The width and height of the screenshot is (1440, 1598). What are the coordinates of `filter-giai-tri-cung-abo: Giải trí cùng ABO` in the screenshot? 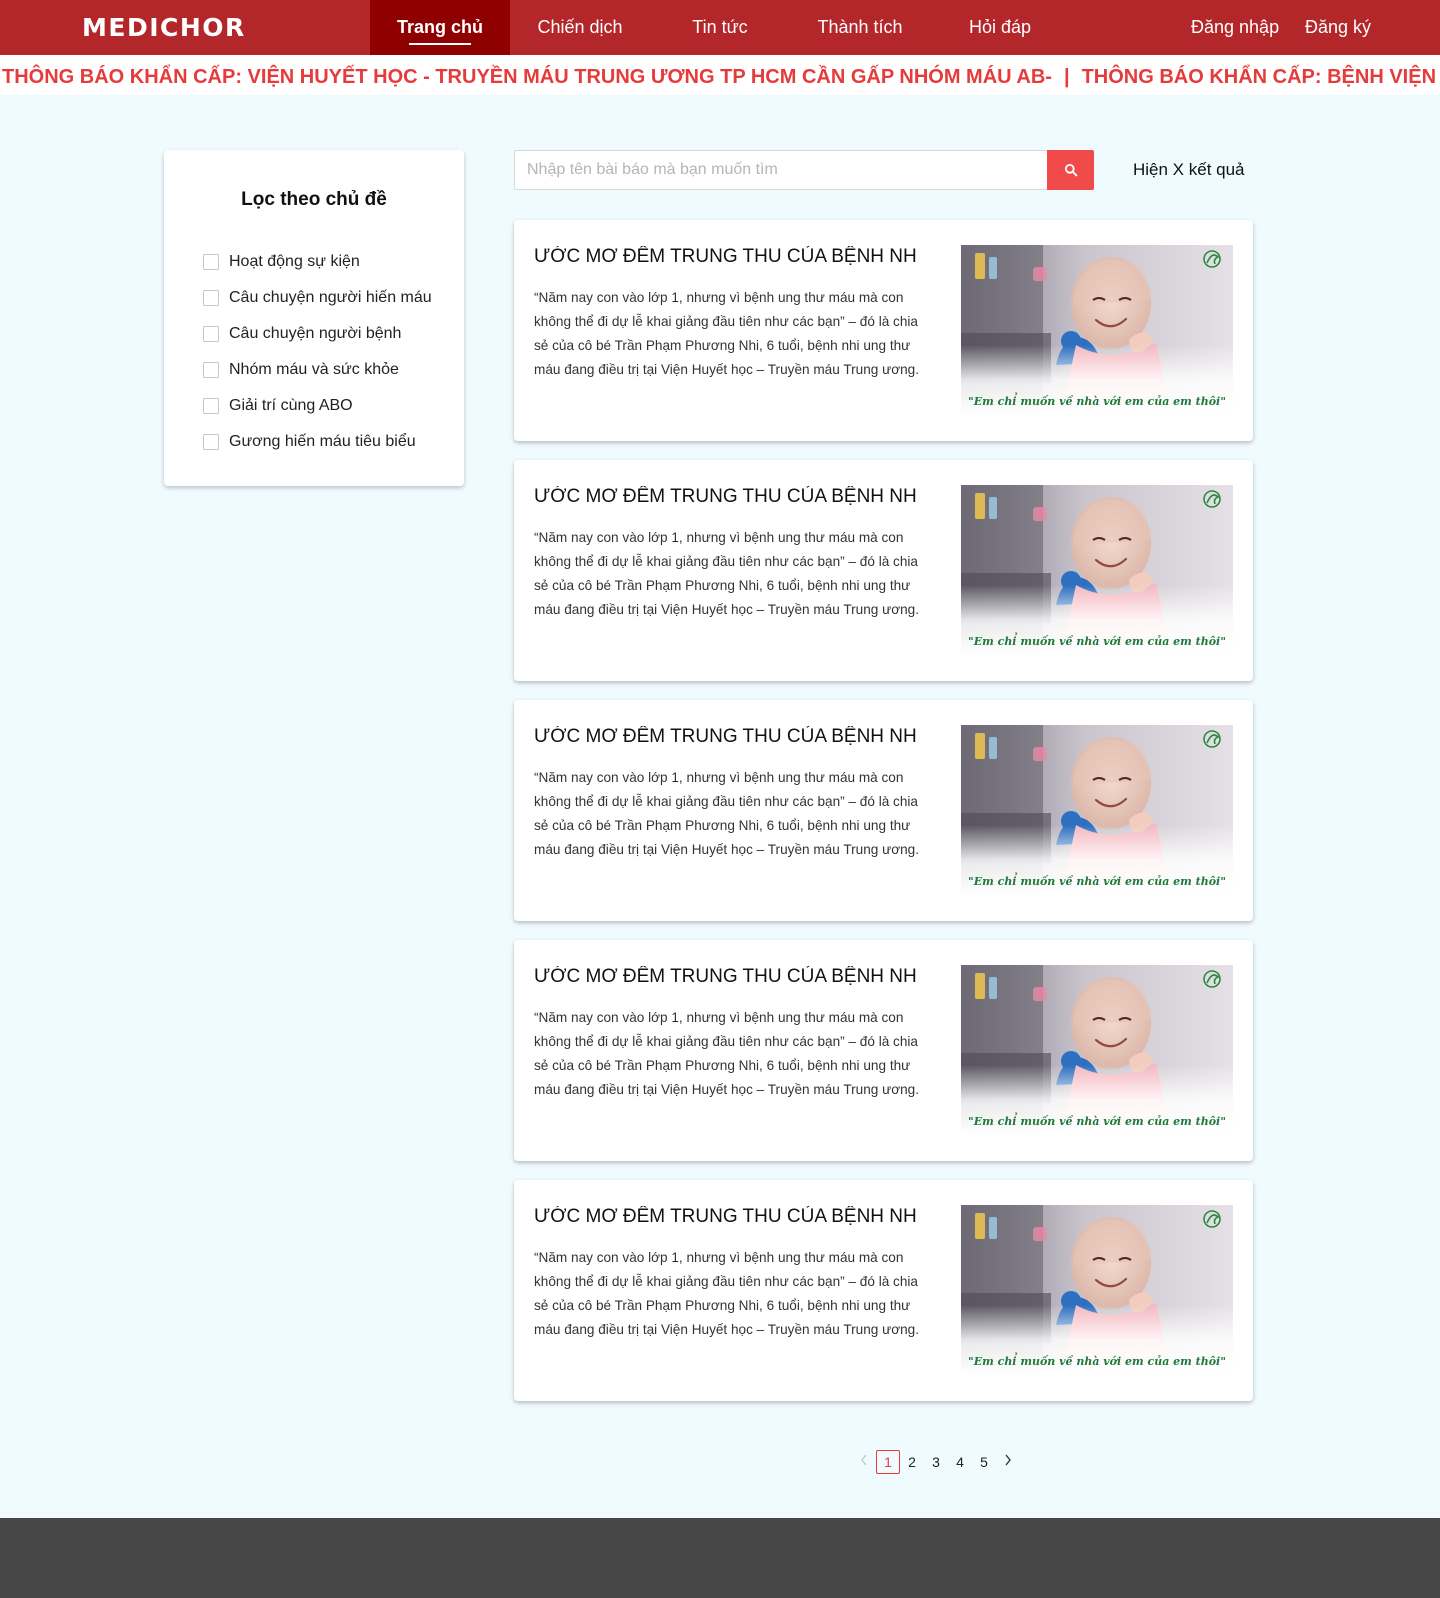 It's located at (278, 406).